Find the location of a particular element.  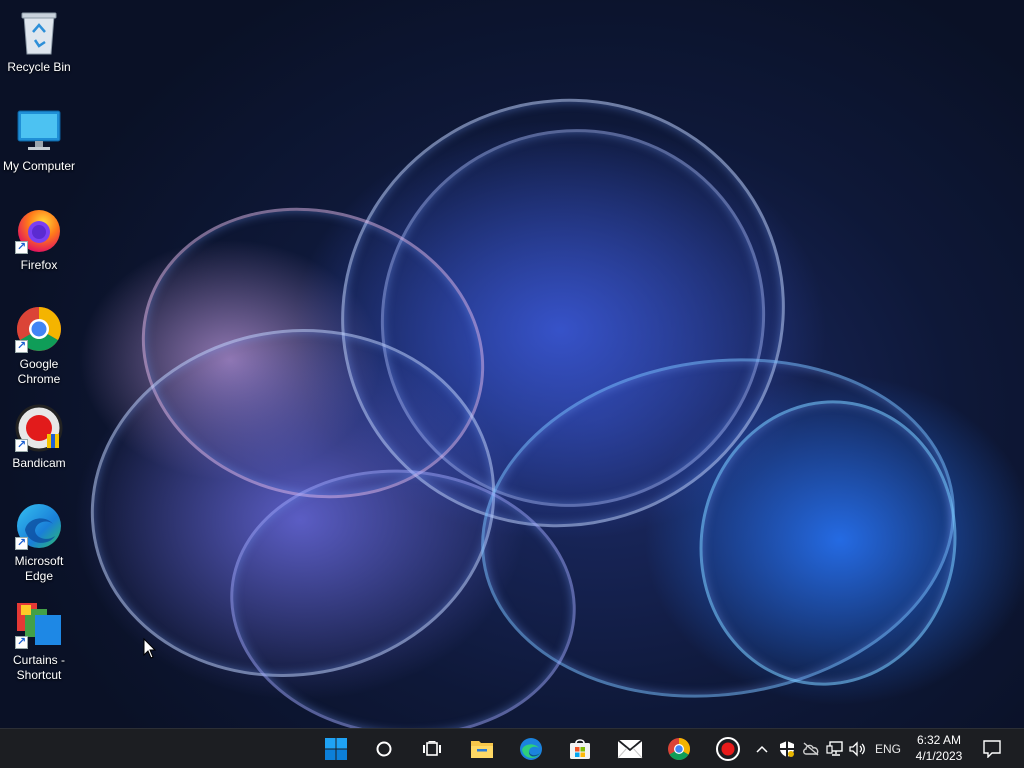

chrome-icon: ↗ is located at coordinates (39, 329).